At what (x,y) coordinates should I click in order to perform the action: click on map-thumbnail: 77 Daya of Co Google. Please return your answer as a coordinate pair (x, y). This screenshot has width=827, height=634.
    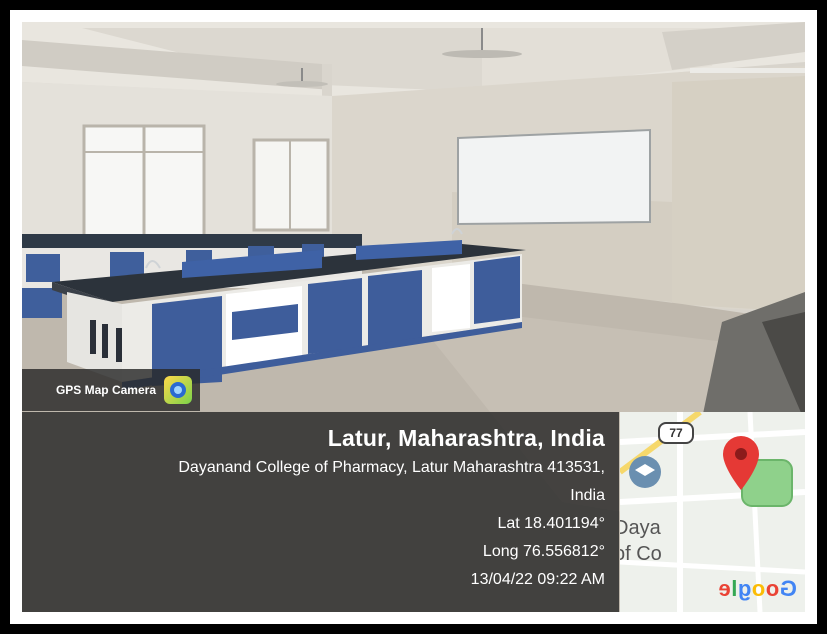
    Looking at the image, I should click on (712, 512).